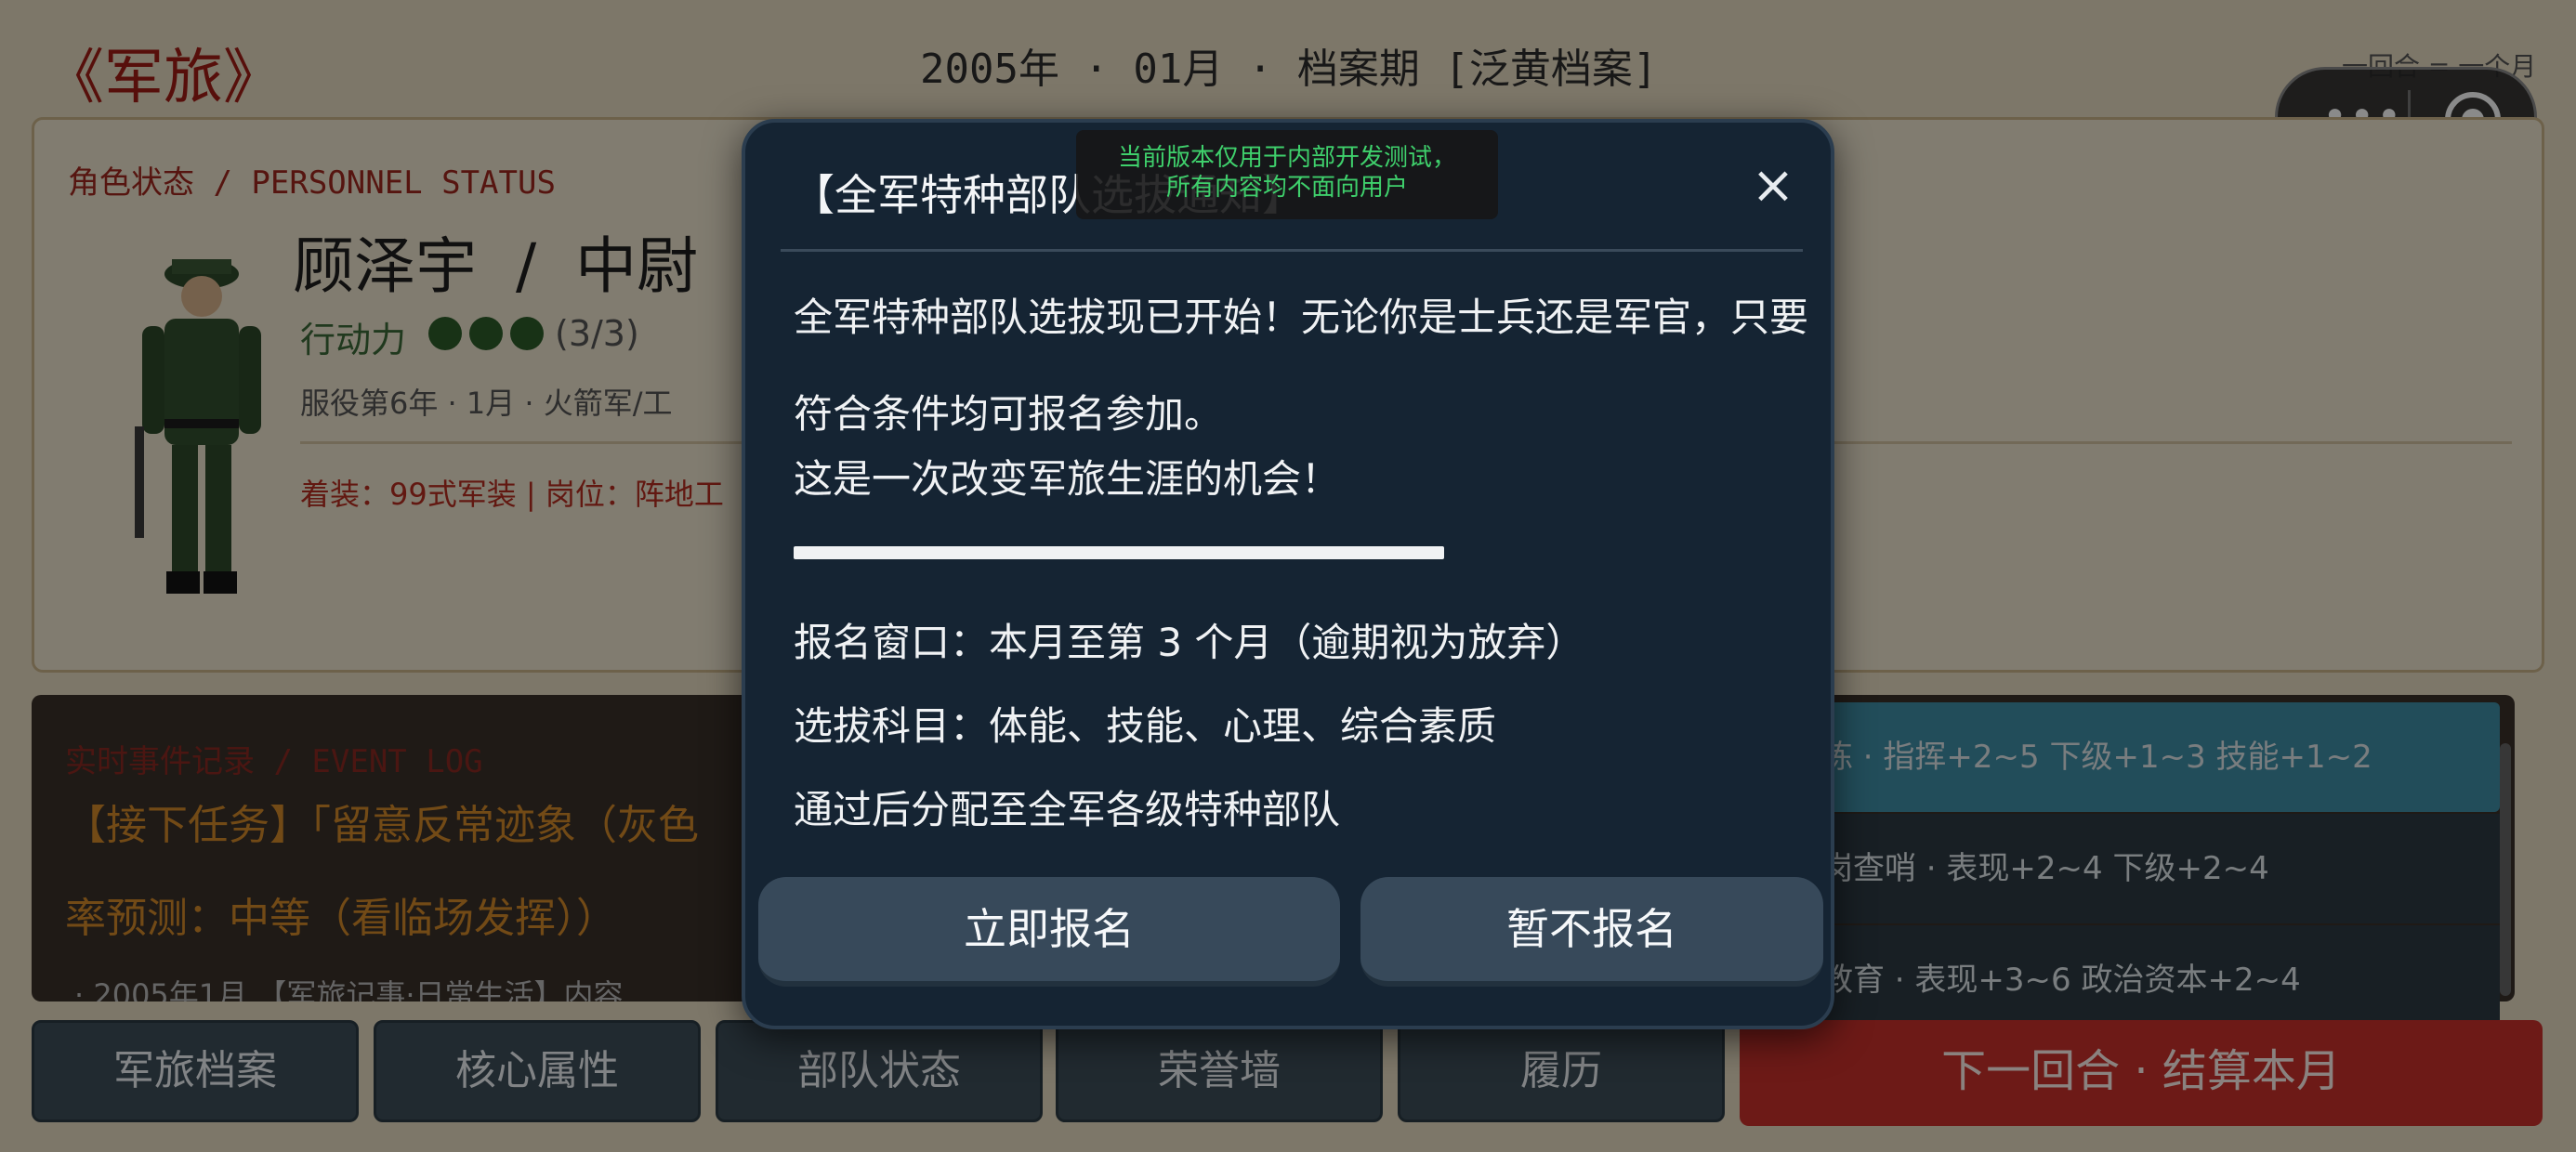 The height and width of the screenshot is (1152, 2576). Describe the element at coordinates (1049, 932) in the screenshot. I see `apply-now-button: 立即报名` at that location.